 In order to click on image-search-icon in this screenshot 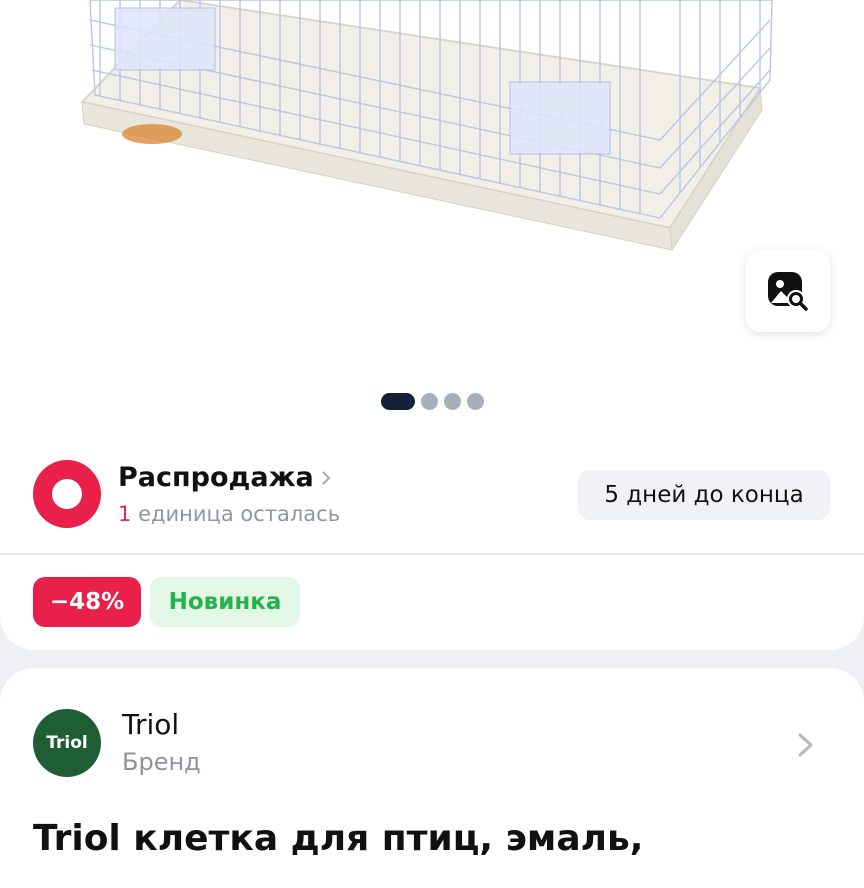, I will do `click(788, 291)`.